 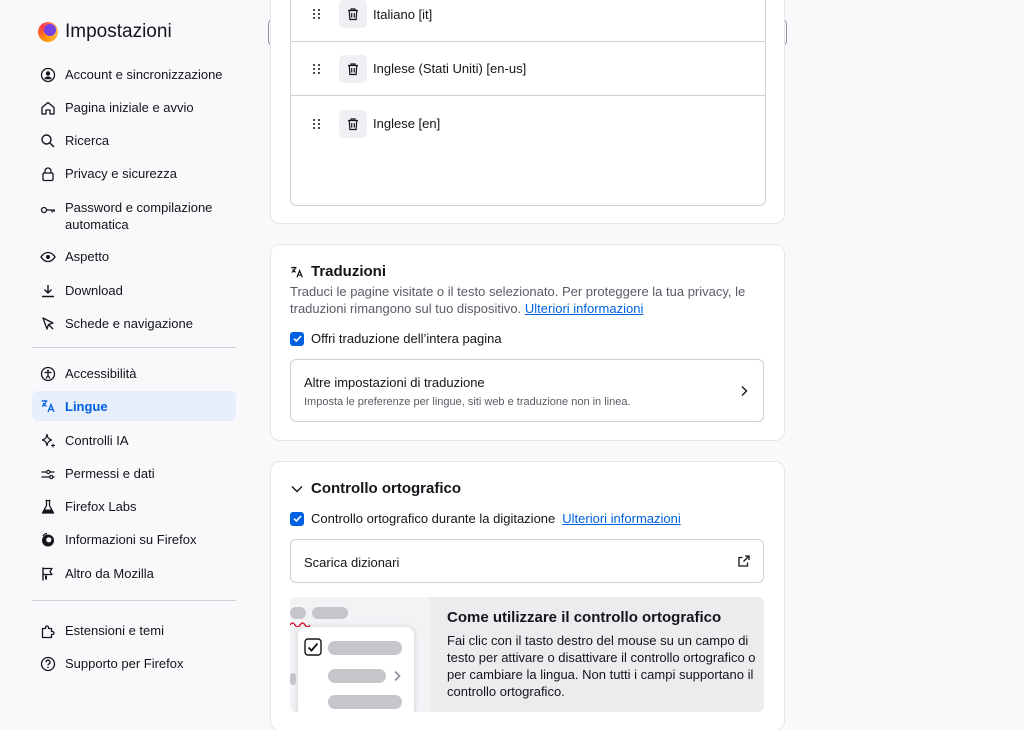 I want to click on page-title: Impostazioni, so click(x=118, y=31).